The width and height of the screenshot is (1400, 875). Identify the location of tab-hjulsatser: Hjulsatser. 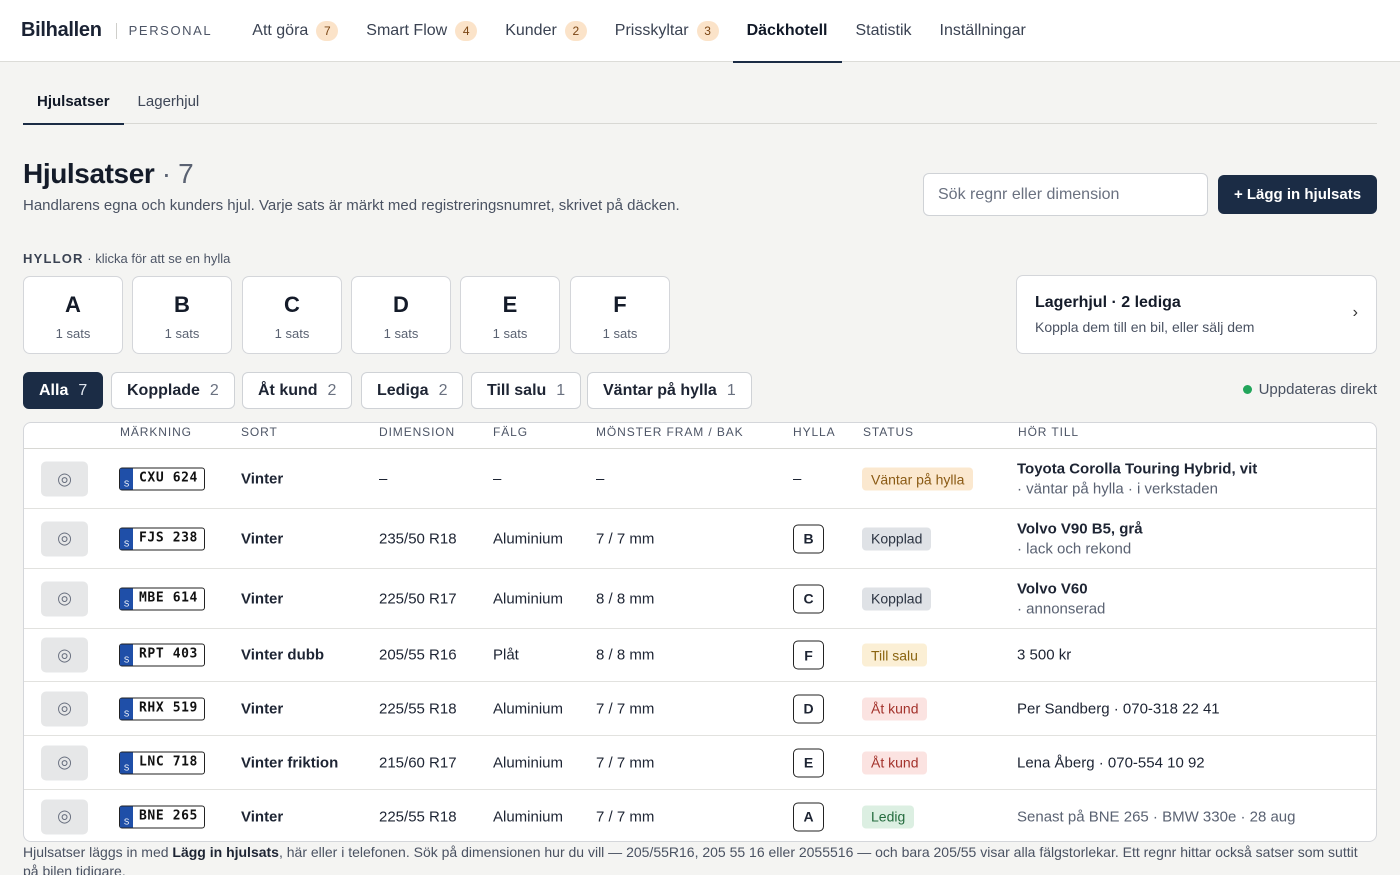
(73, 101).